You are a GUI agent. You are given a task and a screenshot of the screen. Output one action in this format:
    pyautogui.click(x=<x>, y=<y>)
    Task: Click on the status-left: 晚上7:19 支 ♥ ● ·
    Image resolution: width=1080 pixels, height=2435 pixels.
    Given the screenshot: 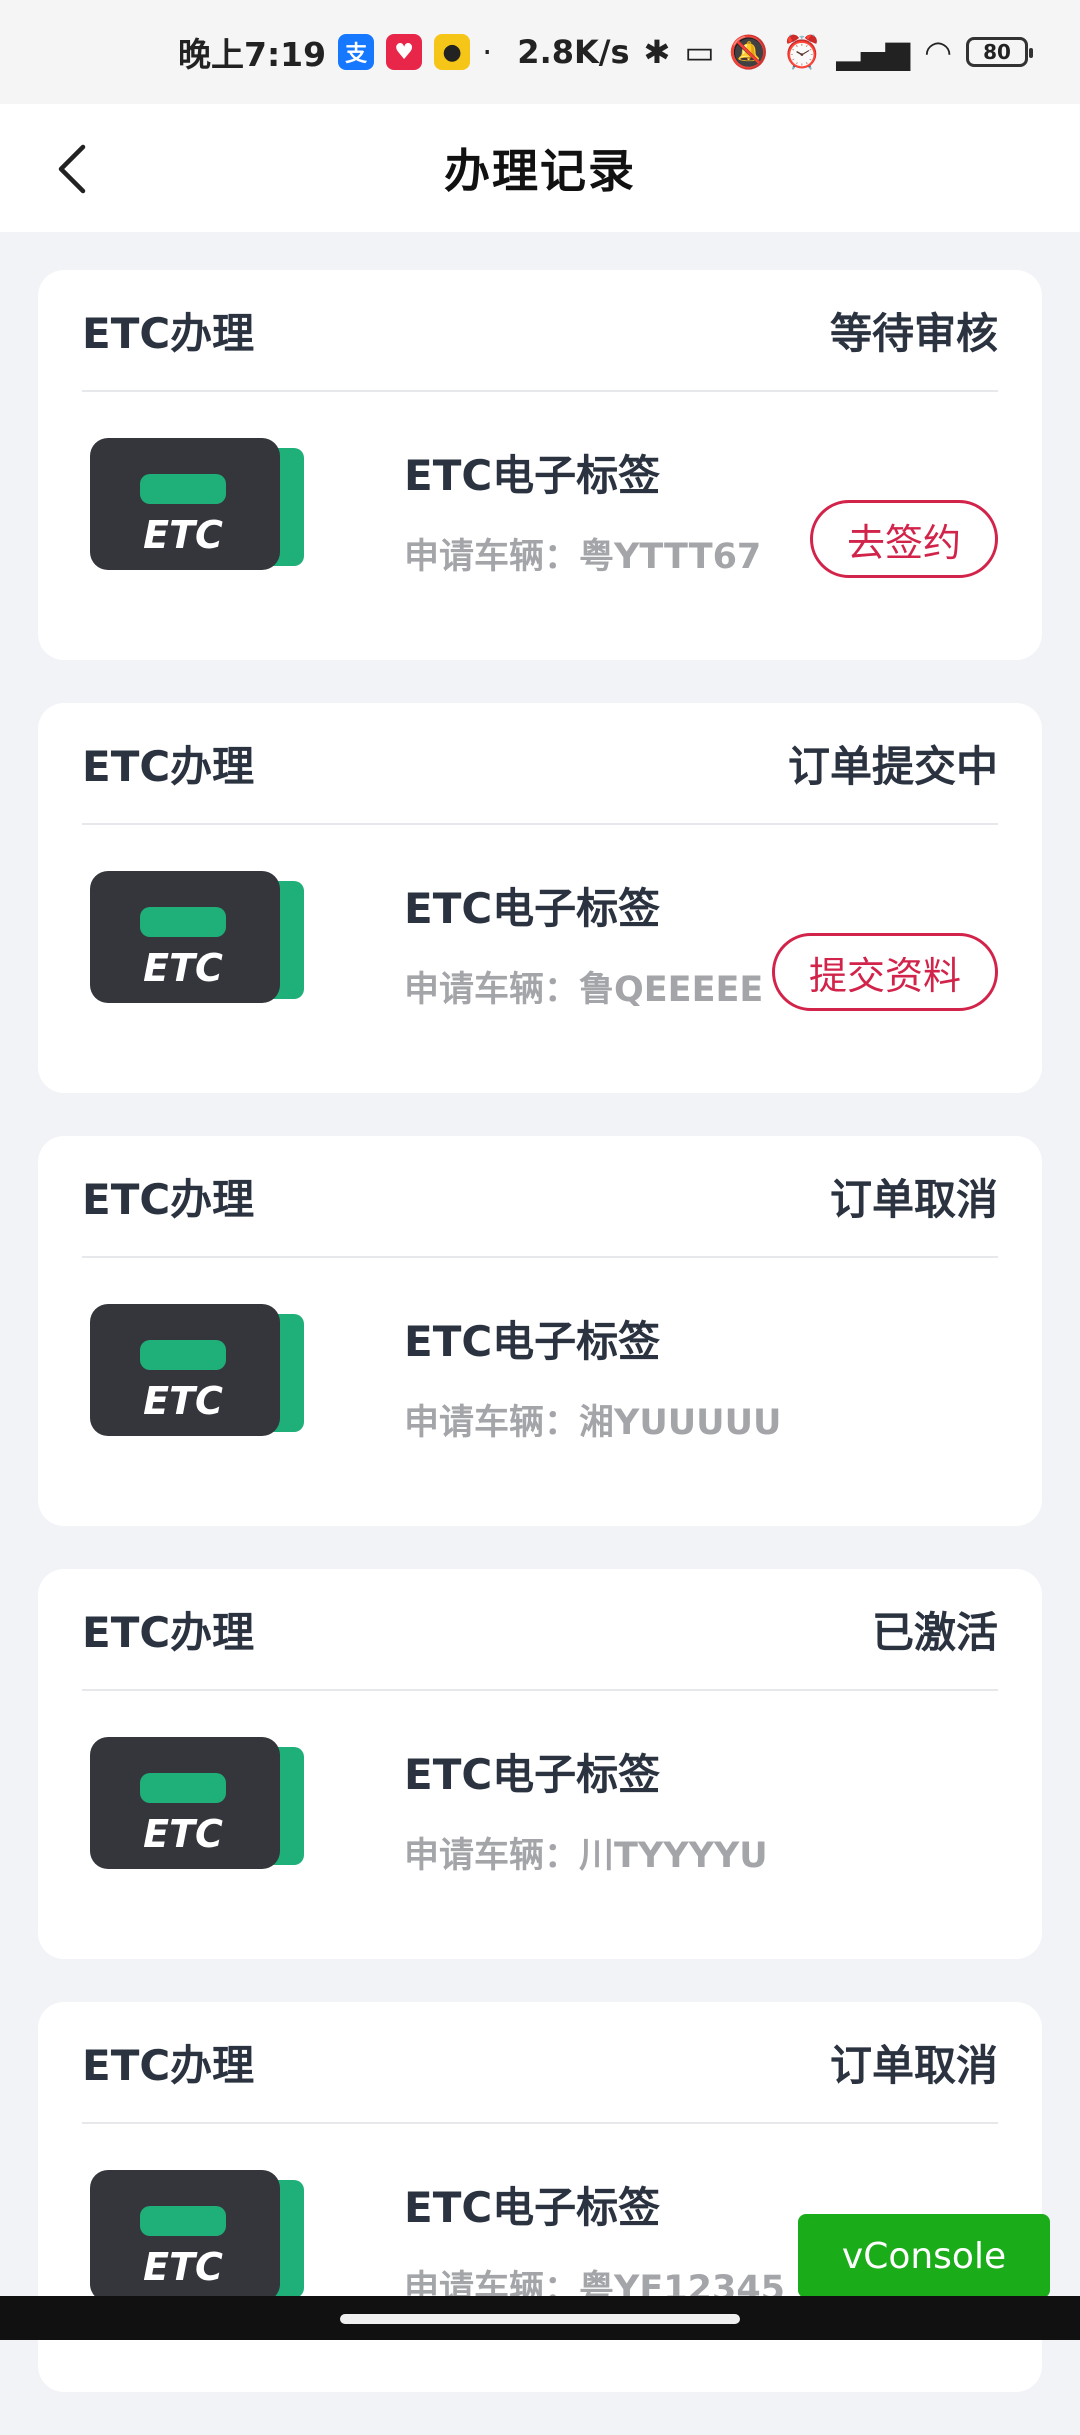 What is the action you would take?
    pyautogui.click(x=335, y=52)
    